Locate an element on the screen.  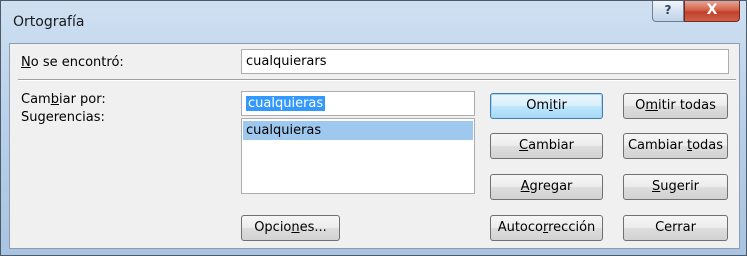
suggest-button: Sugerir is located at coordinates (675, 187).